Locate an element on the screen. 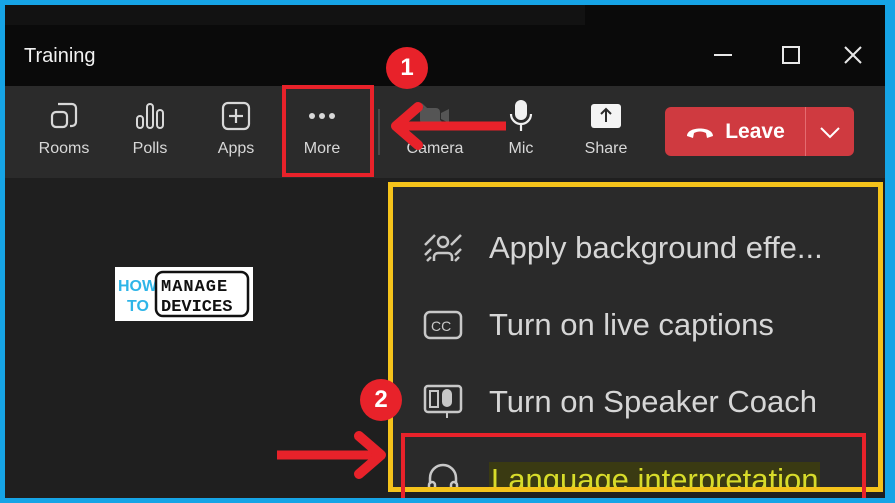  share-icon is located at coordinates (606, 116).